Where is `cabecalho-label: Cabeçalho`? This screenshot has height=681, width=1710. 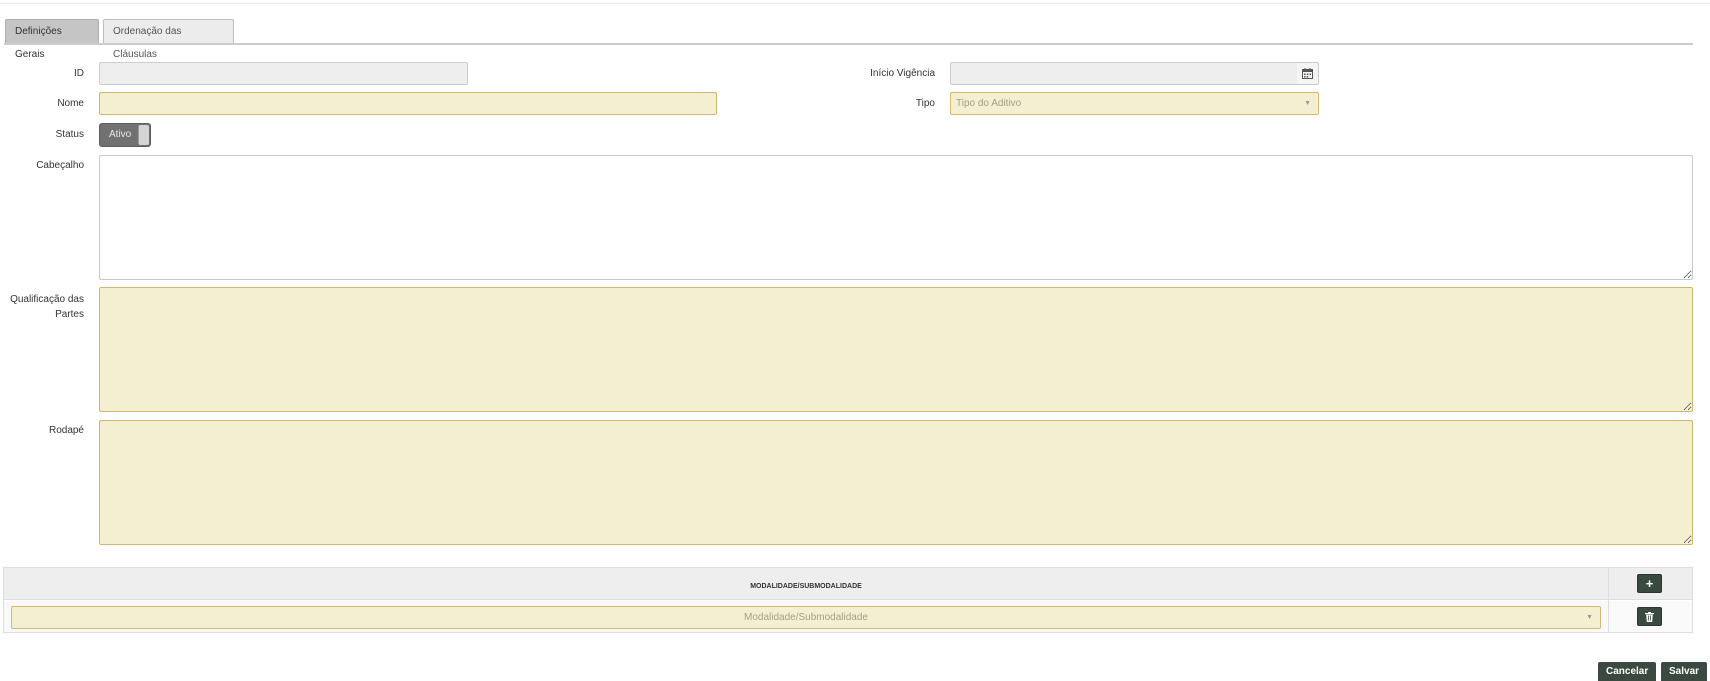
cabecalho-label: Cabeçalho is located at coordinates (60, 165).